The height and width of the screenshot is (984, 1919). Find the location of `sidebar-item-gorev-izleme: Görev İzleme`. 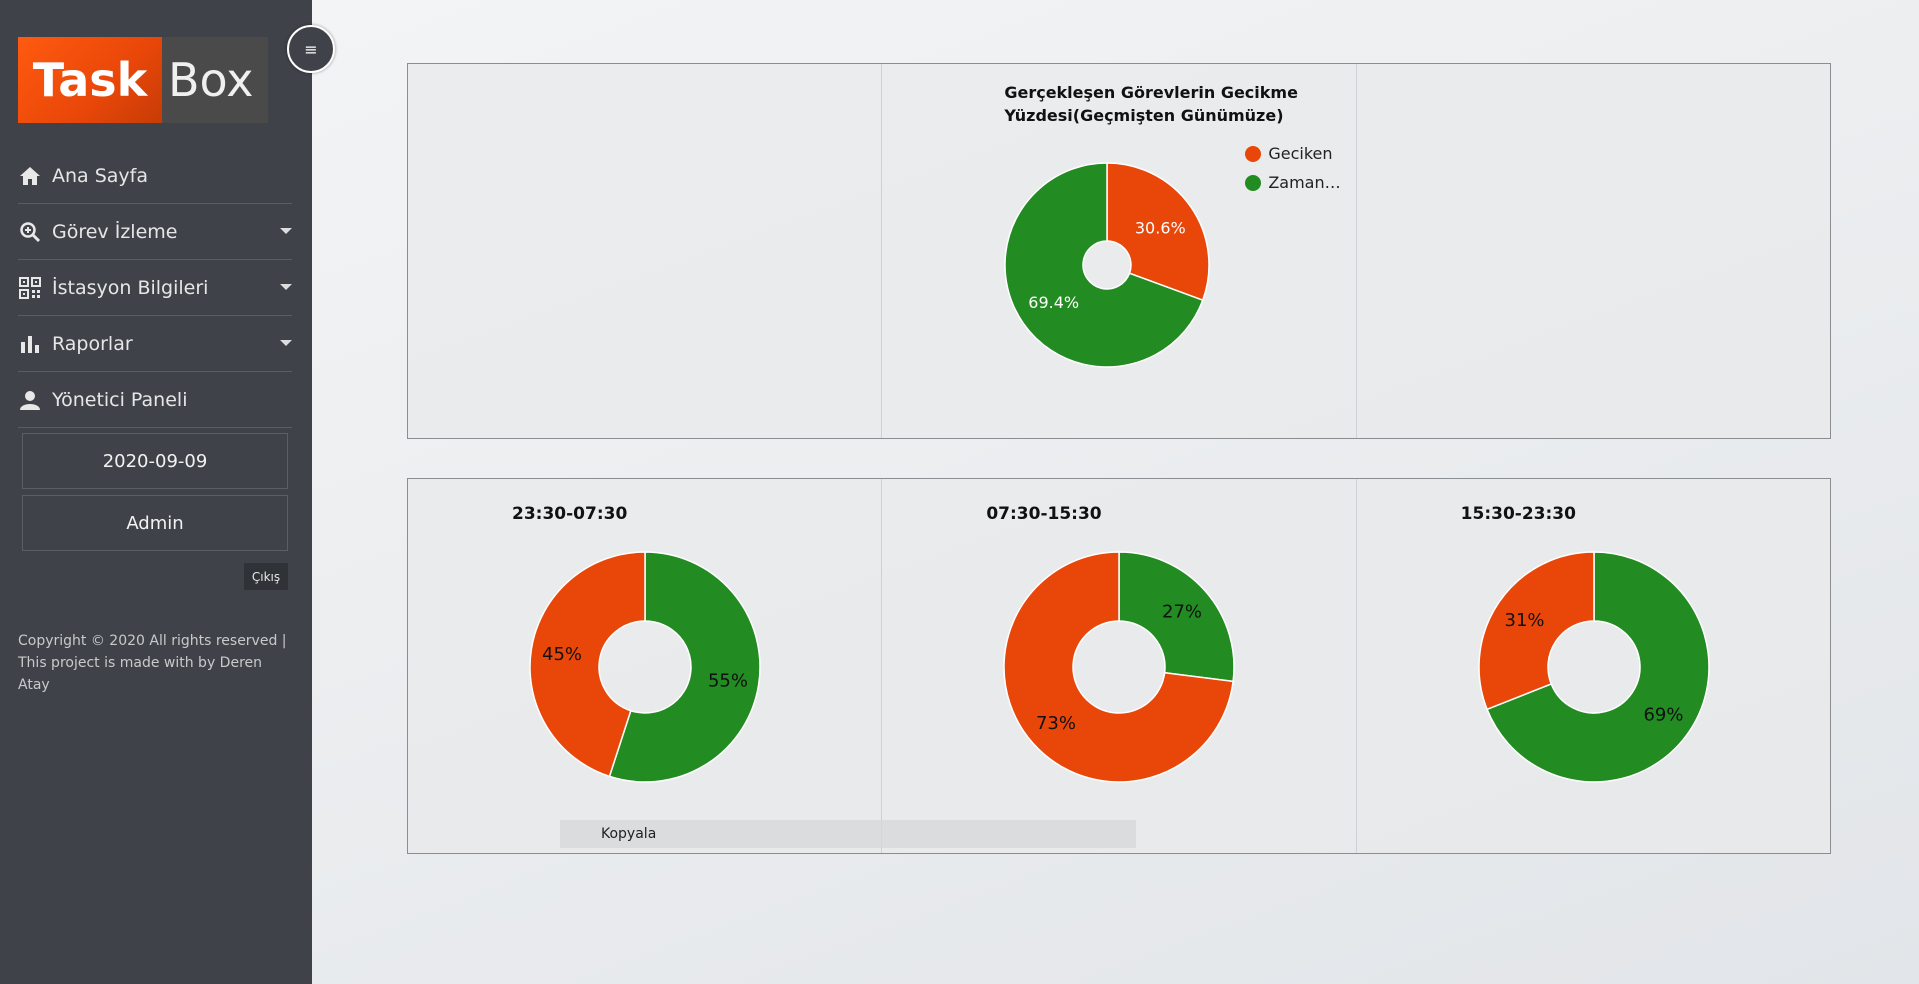

sidebar-item-gorev-izleme: Görev İzleme is located at coordinates (155, 232).